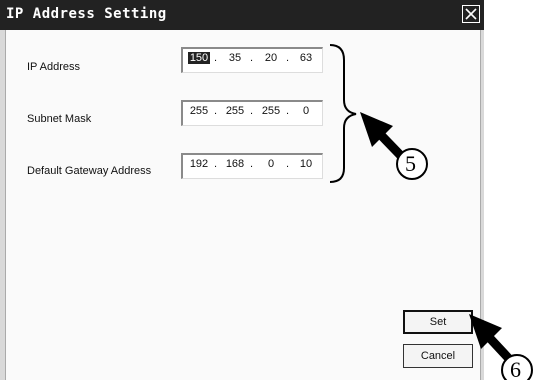 The height and width of the screenshot is (383, 533). What do you see at coordinates (343, 113) in the screenshot?
I see `bracket-brace` at bounding box center [343, 113].